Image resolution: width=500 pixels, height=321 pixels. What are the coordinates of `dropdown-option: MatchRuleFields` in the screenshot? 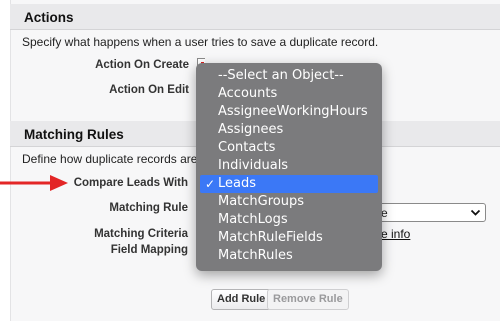 It's located at (289, 238).